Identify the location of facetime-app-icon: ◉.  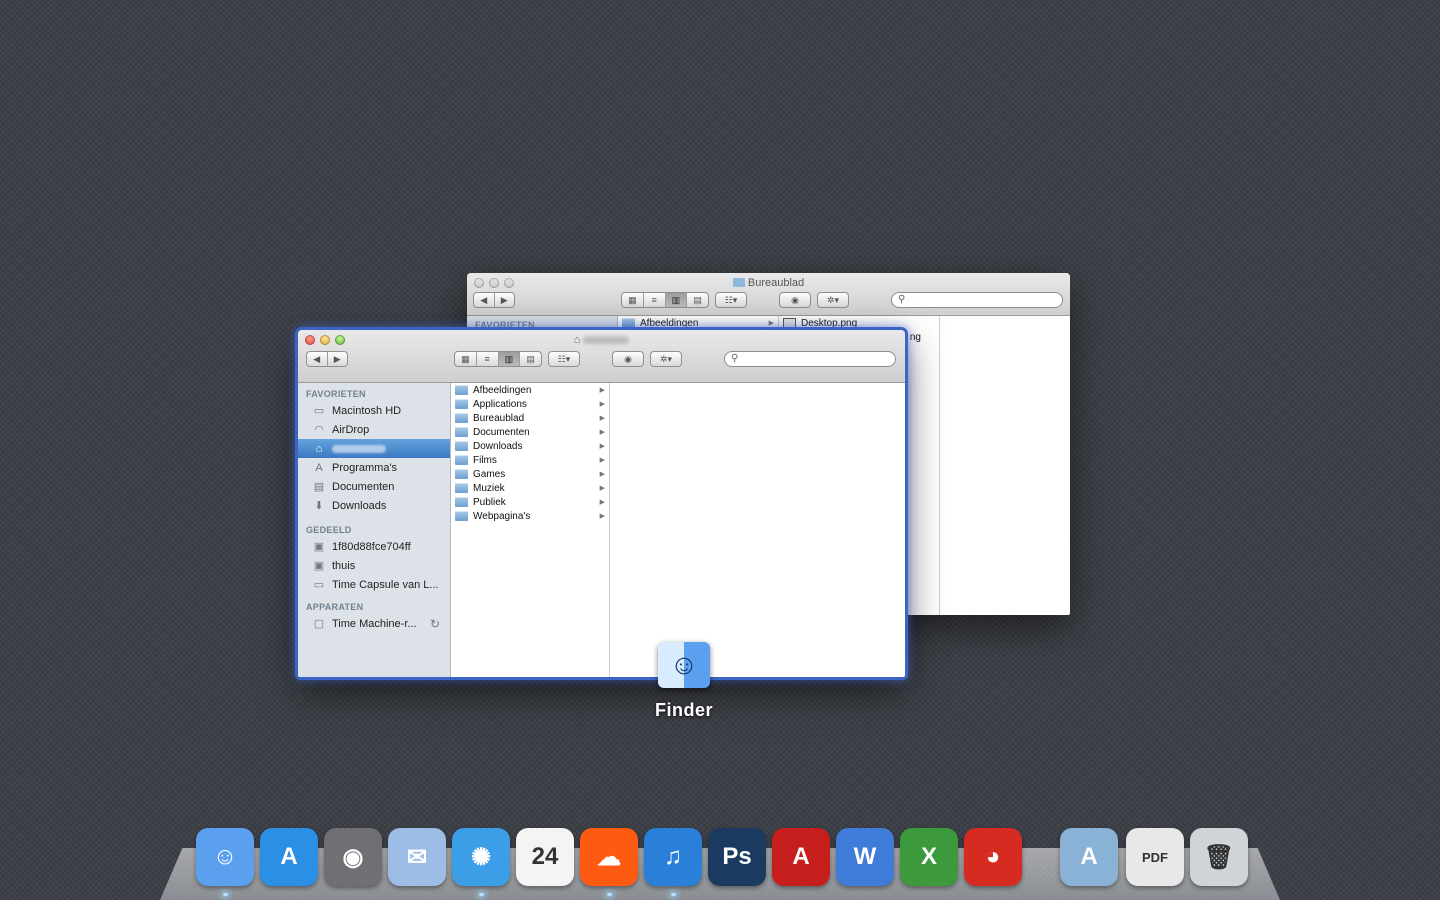
(353, 857).